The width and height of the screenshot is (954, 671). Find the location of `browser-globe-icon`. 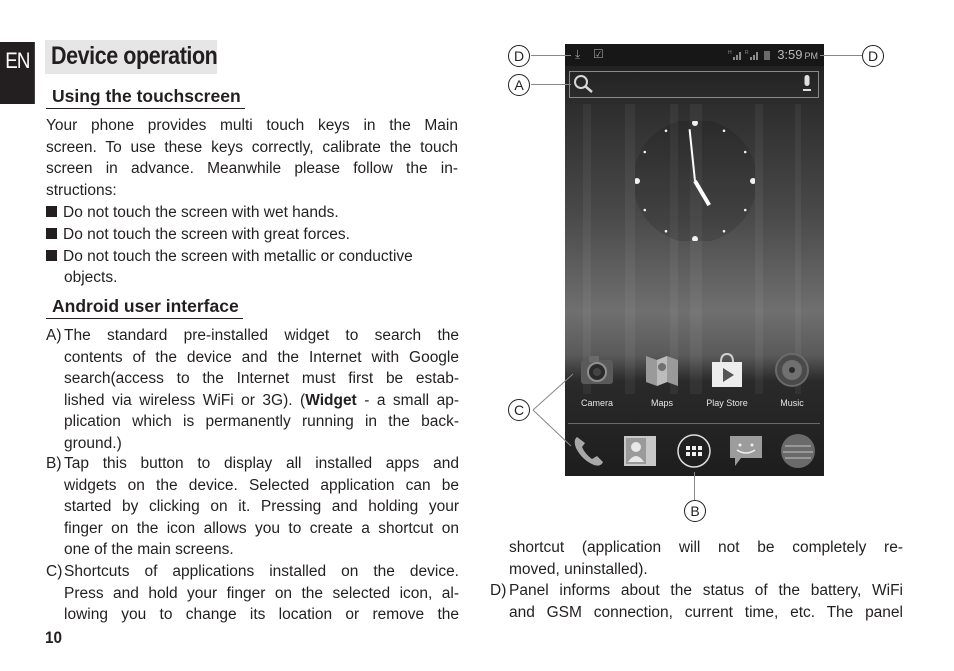

browser-globe-icon is located at coordinates (798, 451).